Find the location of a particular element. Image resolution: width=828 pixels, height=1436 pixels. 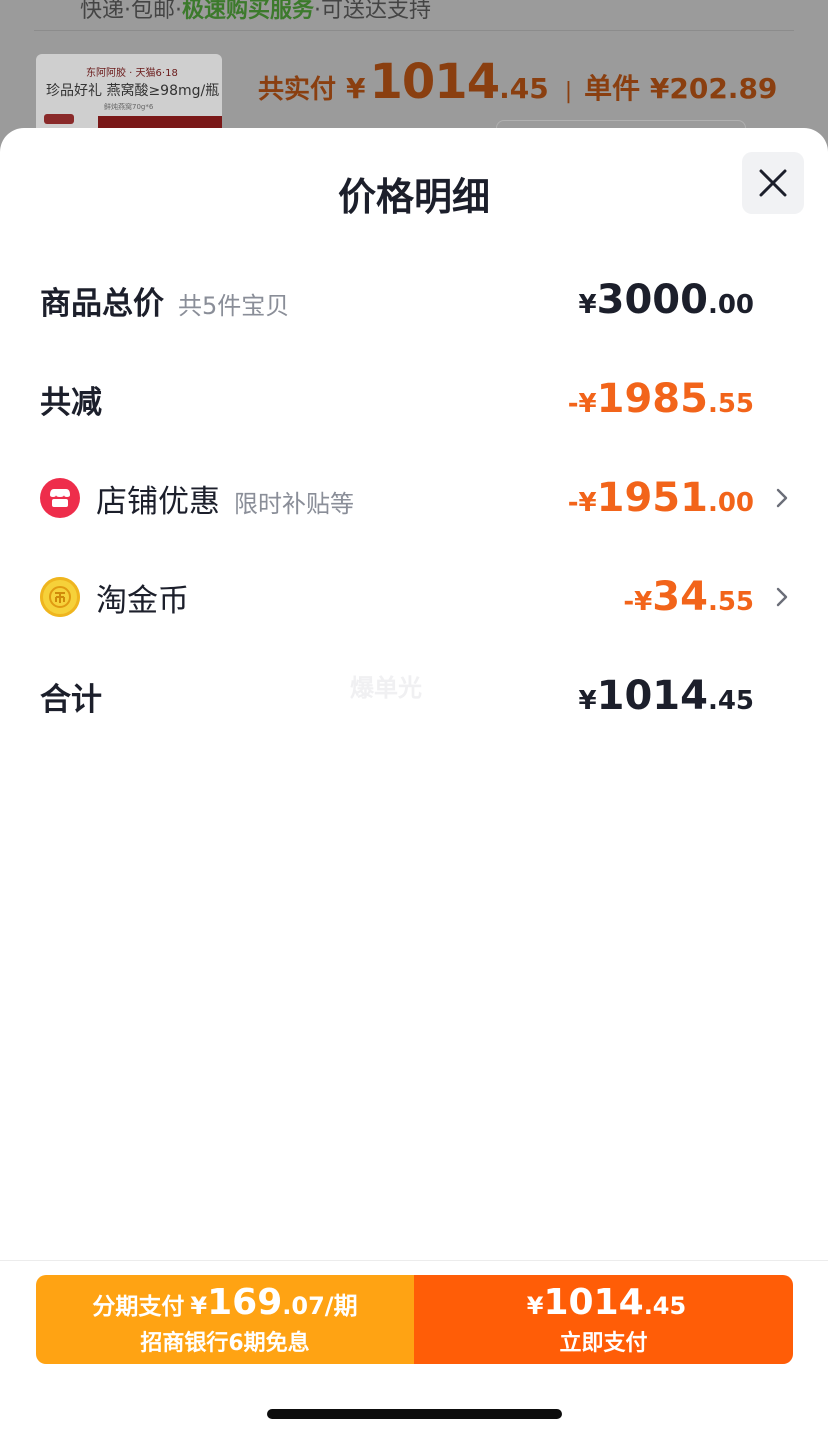

close-button is located at coordinates (773, 183).